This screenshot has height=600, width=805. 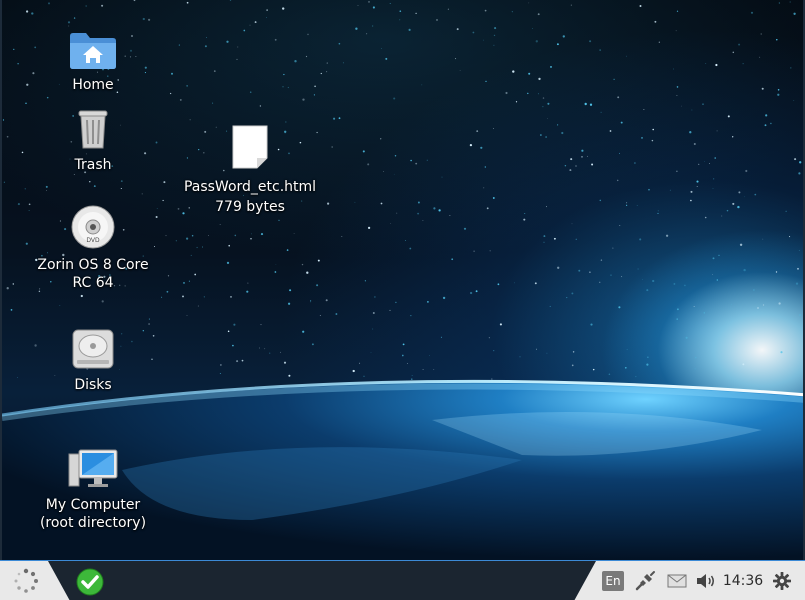 I want to click on spinner-logo-icon, so click(x=26, y=580).